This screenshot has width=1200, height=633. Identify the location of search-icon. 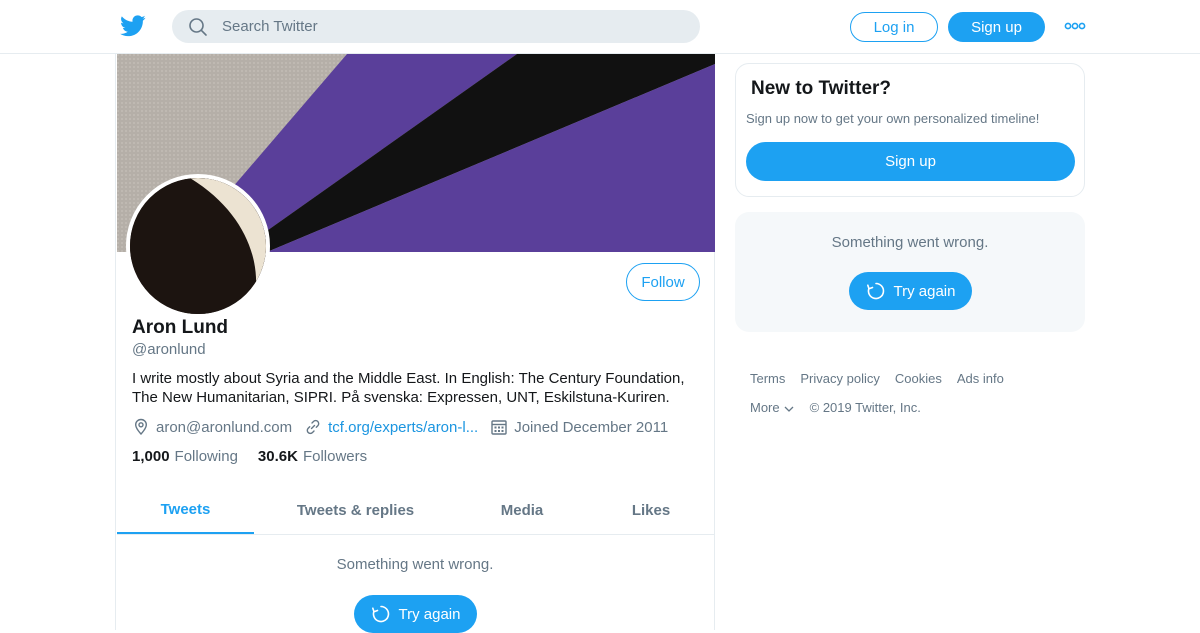
(198, 26).